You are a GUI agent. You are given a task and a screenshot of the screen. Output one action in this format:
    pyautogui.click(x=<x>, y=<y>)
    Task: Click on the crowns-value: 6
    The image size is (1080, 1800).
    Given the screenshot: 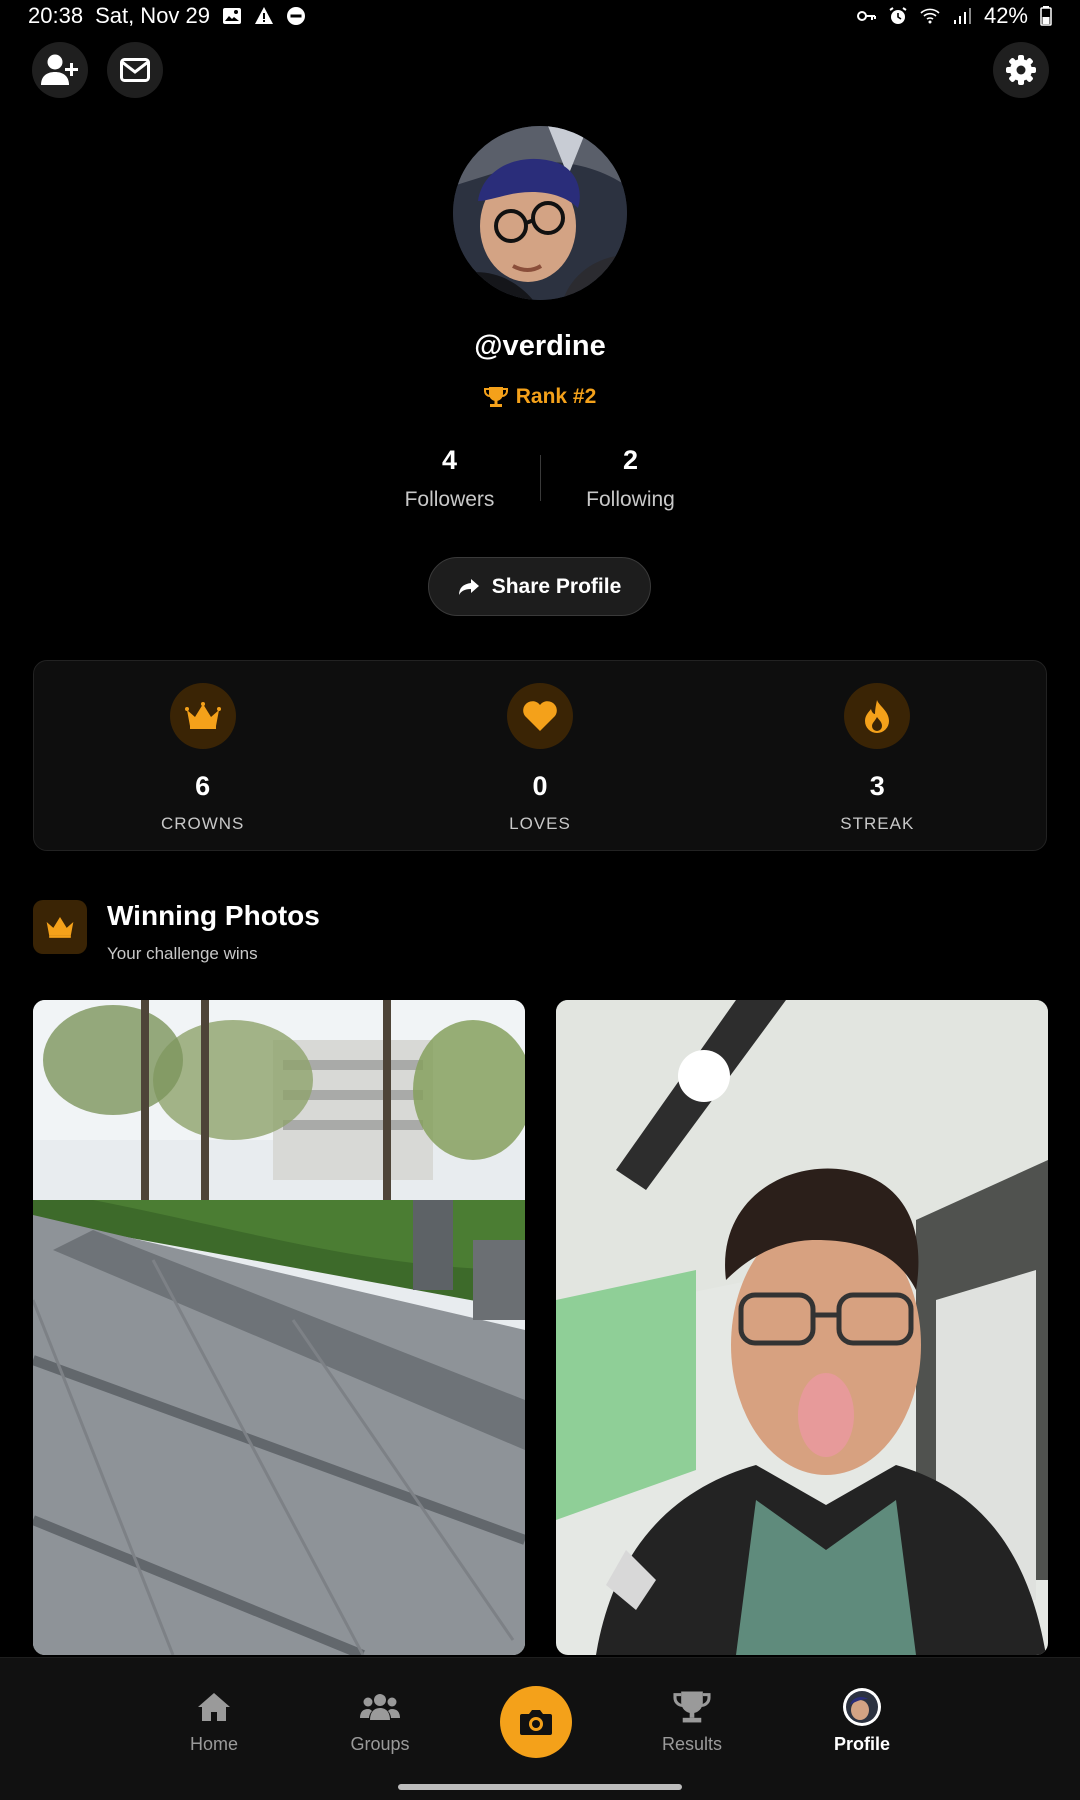 What is the action you would take?
    pyautogui.click(x=203, y=786)
    